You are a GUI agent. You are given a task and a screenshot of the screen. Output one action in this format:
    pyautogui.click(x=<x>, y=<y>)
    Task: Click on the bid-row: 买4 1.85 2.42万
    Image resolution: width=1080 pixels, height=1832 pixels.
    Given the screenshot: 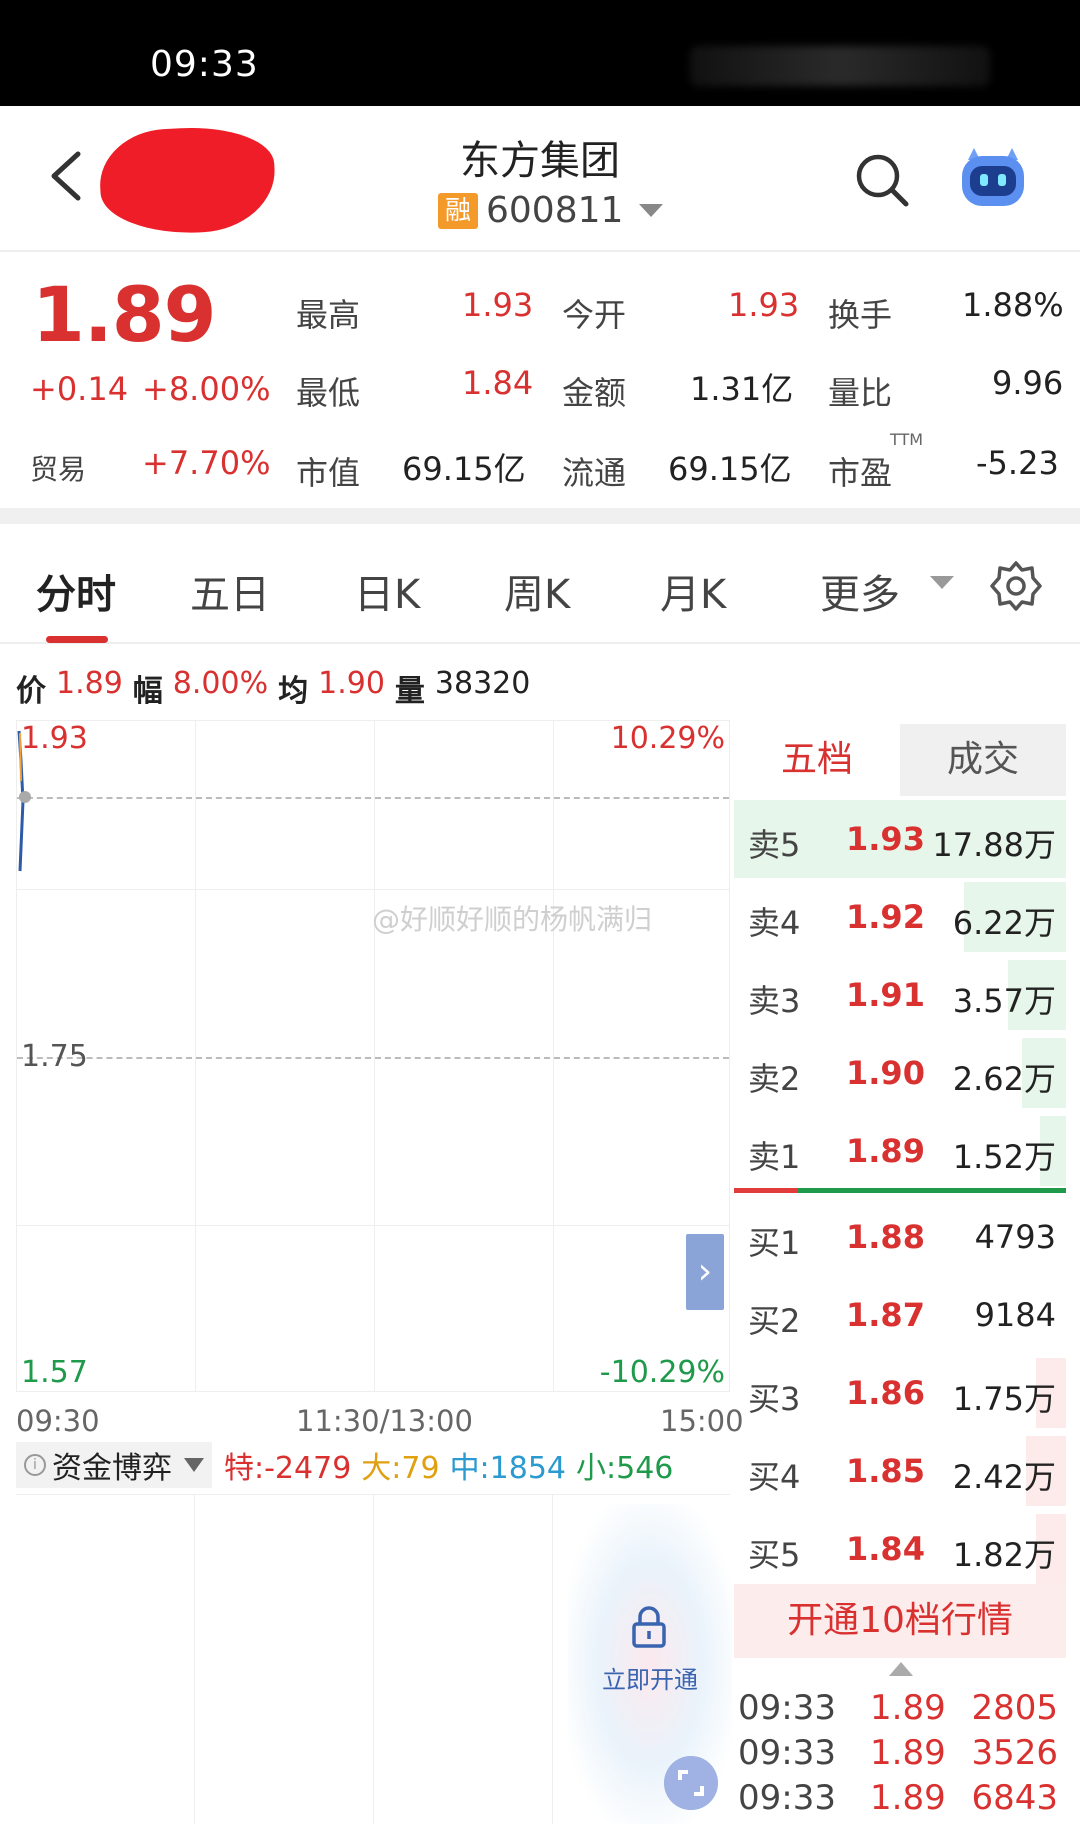 What is the action you would take?
    pyautogui.click(x=900, y=1471)
    